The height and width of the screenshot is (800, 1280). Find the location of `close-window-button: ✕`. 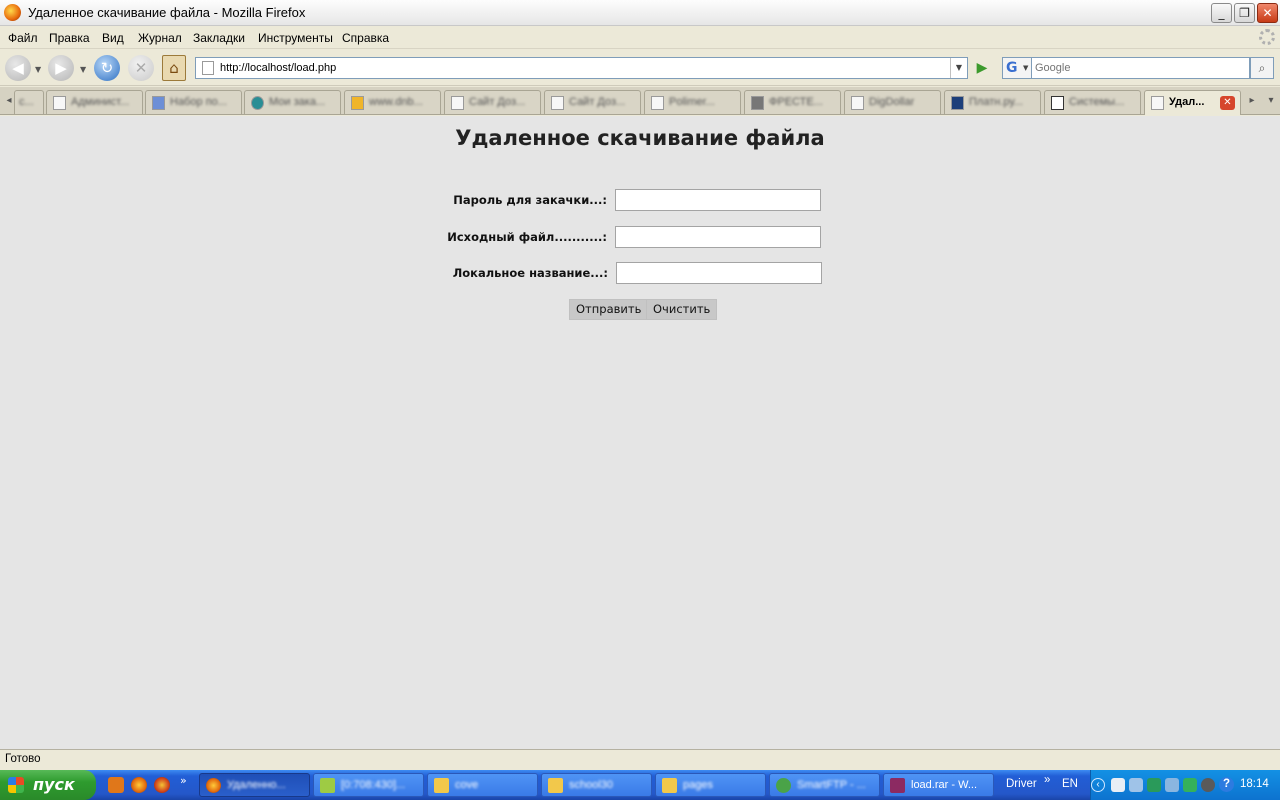

close-window-button: ✕ is located at coordinates (1267, 13).